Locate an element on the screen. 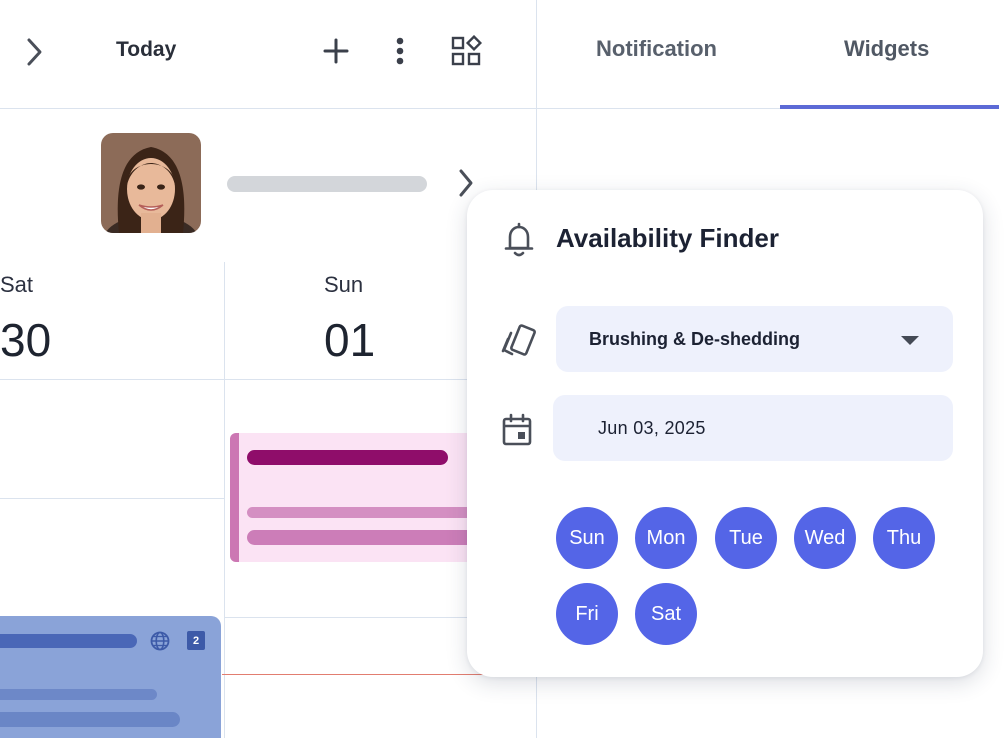 The width and height of the screenshot is (1006, 738). caret-down-icon is located at coordinates (910, 340).